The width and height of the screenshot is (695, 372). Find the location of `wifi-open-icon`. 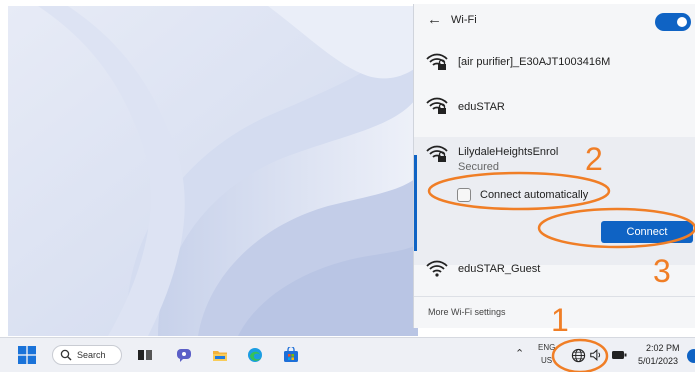

wifi-open-icon is located at coordinates (437, 268).